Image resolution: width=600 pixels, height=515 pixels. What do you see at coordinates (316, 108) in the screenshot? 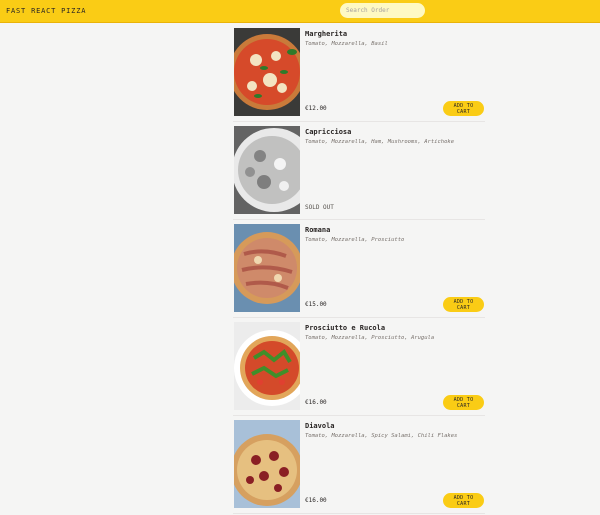
I see `pizza-price: €12.00` at bounding box center [316, 108].